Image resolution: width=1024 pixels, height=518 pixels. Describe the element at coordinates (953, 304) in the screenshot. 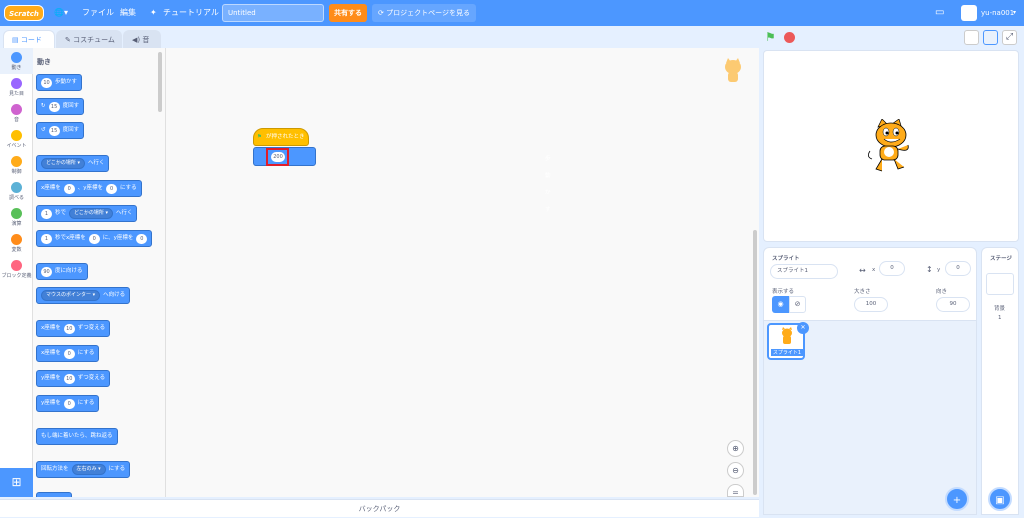

I see `direction-input: 90` at that location.